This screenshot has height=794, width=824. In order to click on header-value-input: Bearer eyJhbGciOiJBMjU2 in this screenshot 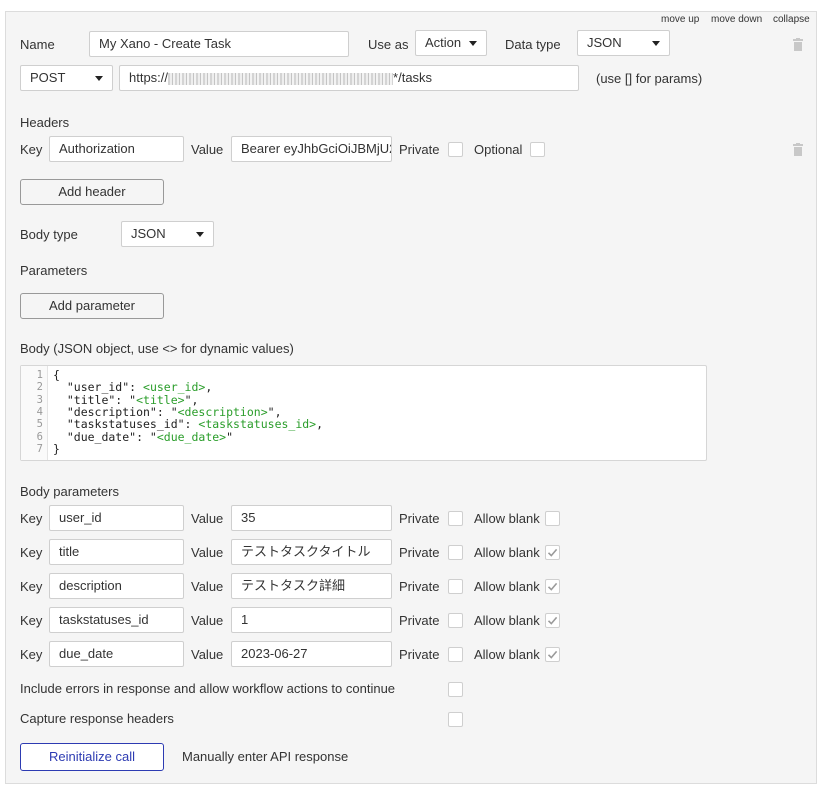, I will do `click(311, 149)`.